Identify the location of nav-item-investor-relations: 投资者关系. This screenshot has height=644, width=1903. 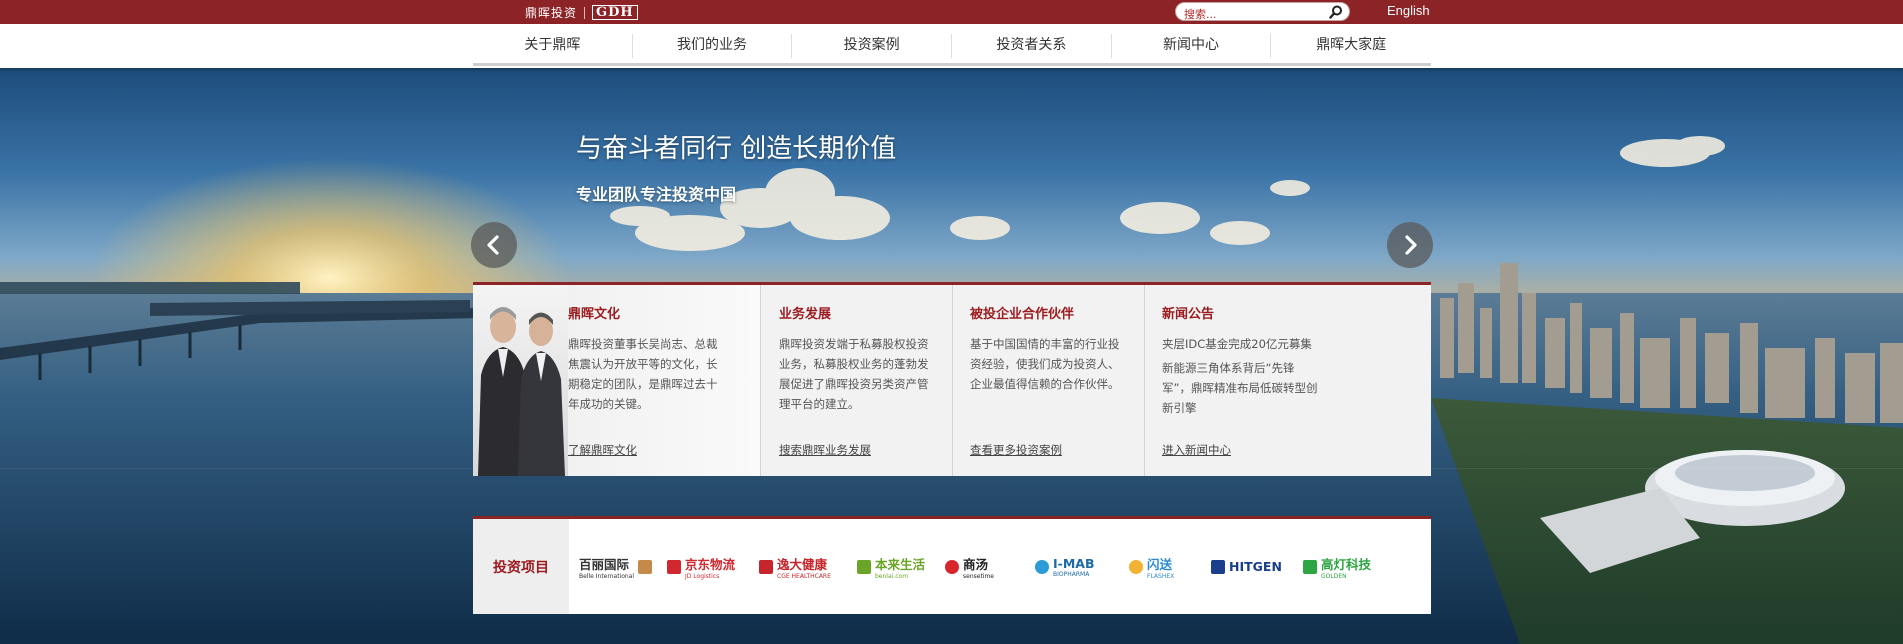
(1032, 46).